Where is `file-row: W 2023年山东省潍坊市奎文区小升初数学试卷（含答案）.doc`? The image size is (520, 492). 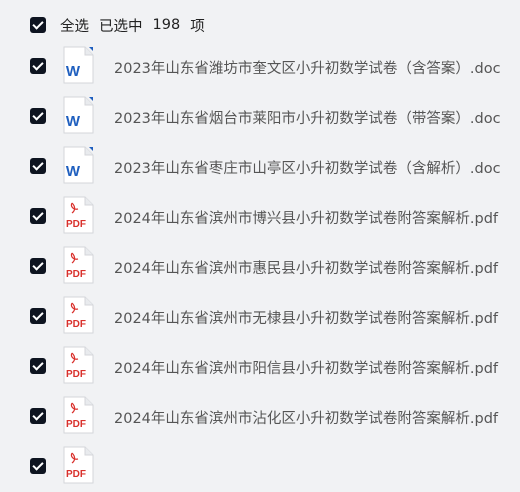
file-row: W 2023年山东省潍坊市奎文区小升初数学试卷（含答案）.doc is located at coordinates (260, 67).